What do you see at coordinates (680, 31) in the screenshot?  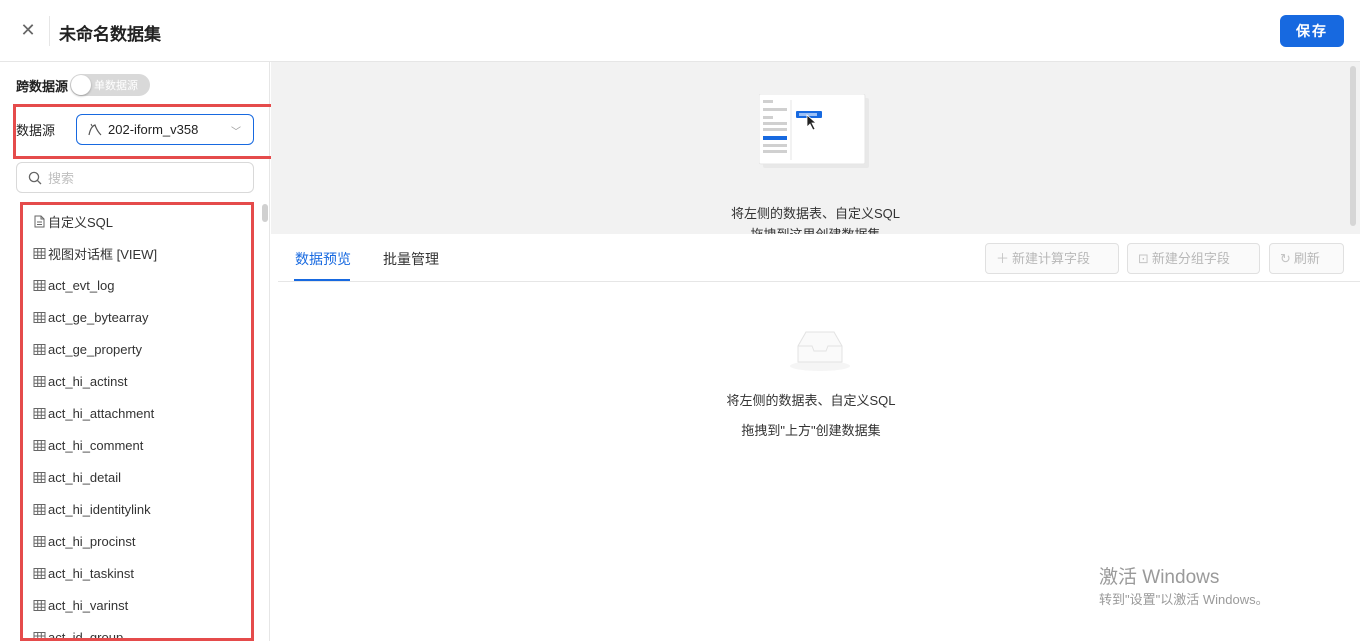 I see `top-bar: ✕ 未命名数据集 保存` at bounding box center [680, 31].